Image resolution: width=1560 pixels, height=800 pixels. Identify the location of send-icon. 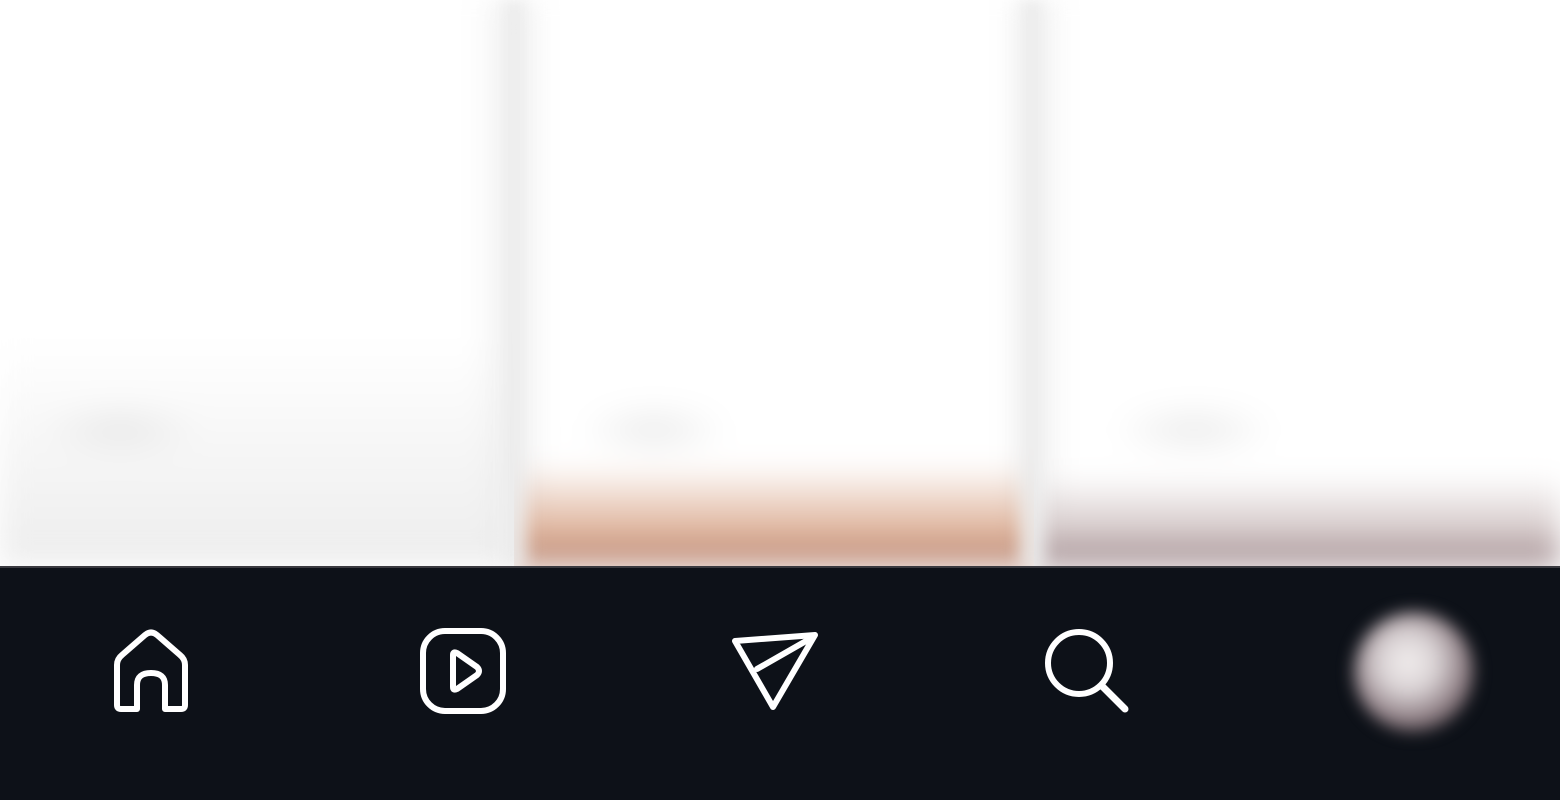
(775, 671).